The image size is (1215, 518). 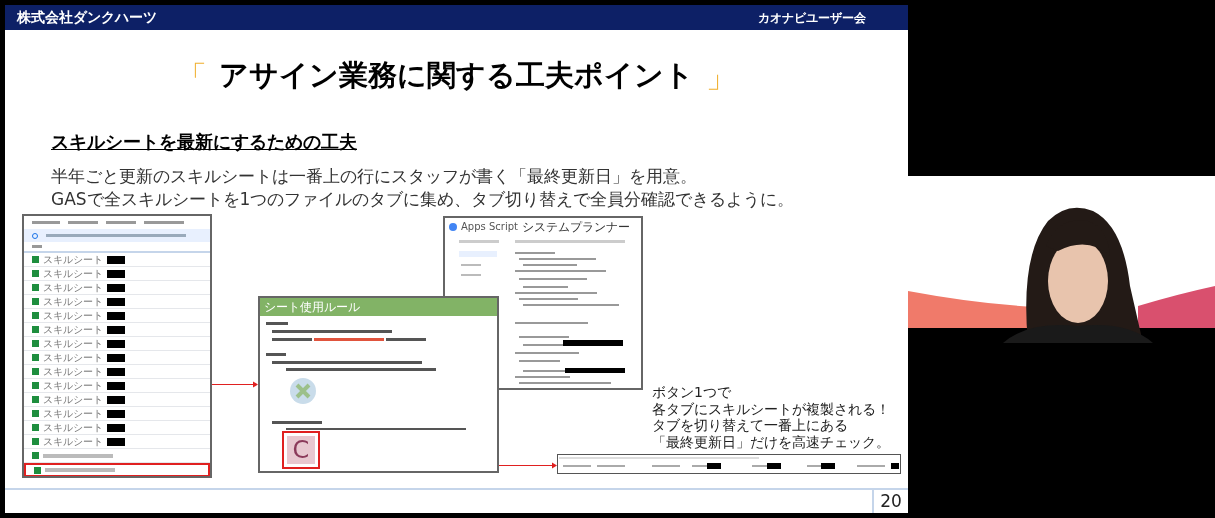 What do you see at coordinates (303, 391) in the screenshot?
I see `delete-x-icon` at bounding box center [303, 391].